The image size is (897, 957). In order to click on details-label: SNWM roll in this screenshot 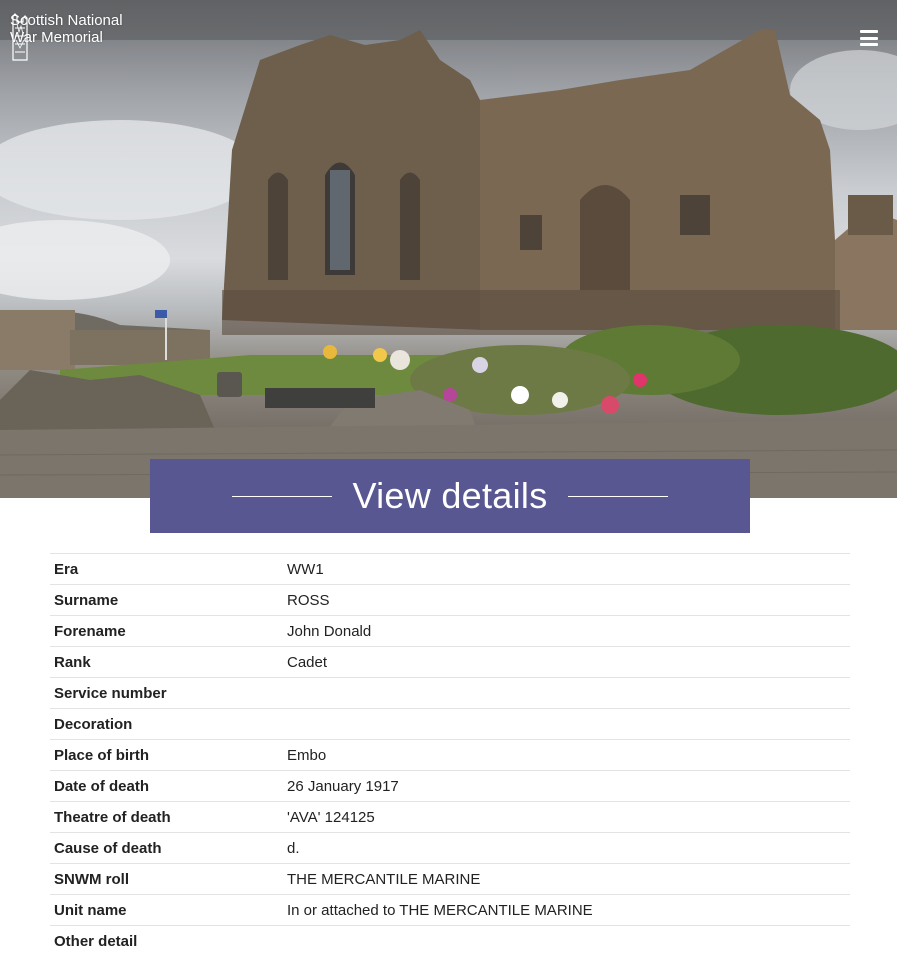, I will do `click(91, 879)`.